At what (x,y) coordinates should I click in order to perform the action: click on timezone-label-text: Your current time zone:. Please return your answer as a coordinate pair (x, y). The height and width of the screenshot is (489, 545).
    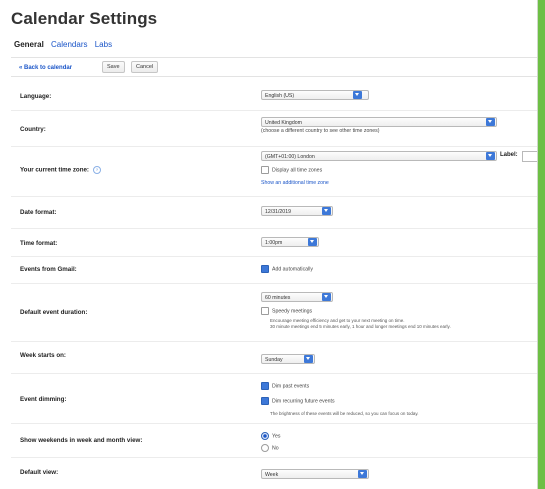
    Looking at the image, I should click on (54, 170).